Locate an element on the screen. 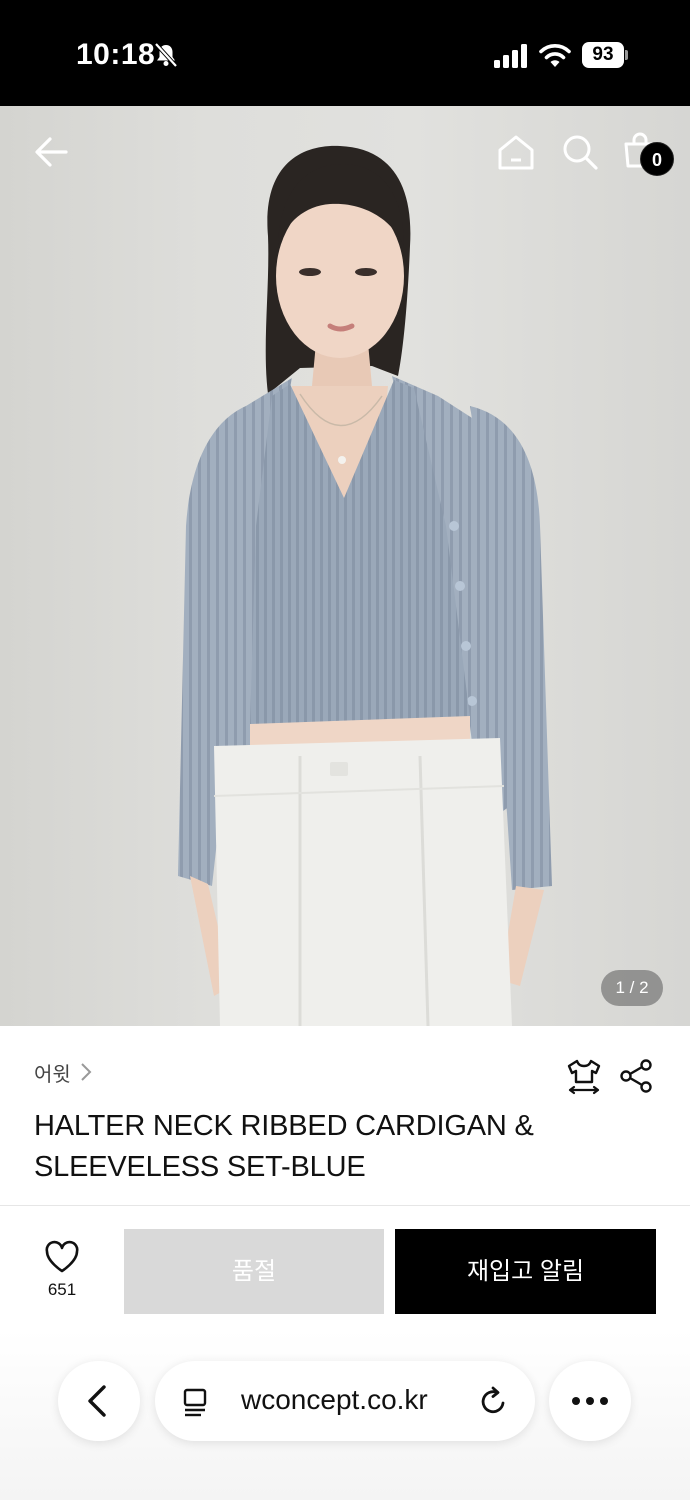 This screenshot has height=1500, width=690. share-icon is located at coordinates (636, 1076).